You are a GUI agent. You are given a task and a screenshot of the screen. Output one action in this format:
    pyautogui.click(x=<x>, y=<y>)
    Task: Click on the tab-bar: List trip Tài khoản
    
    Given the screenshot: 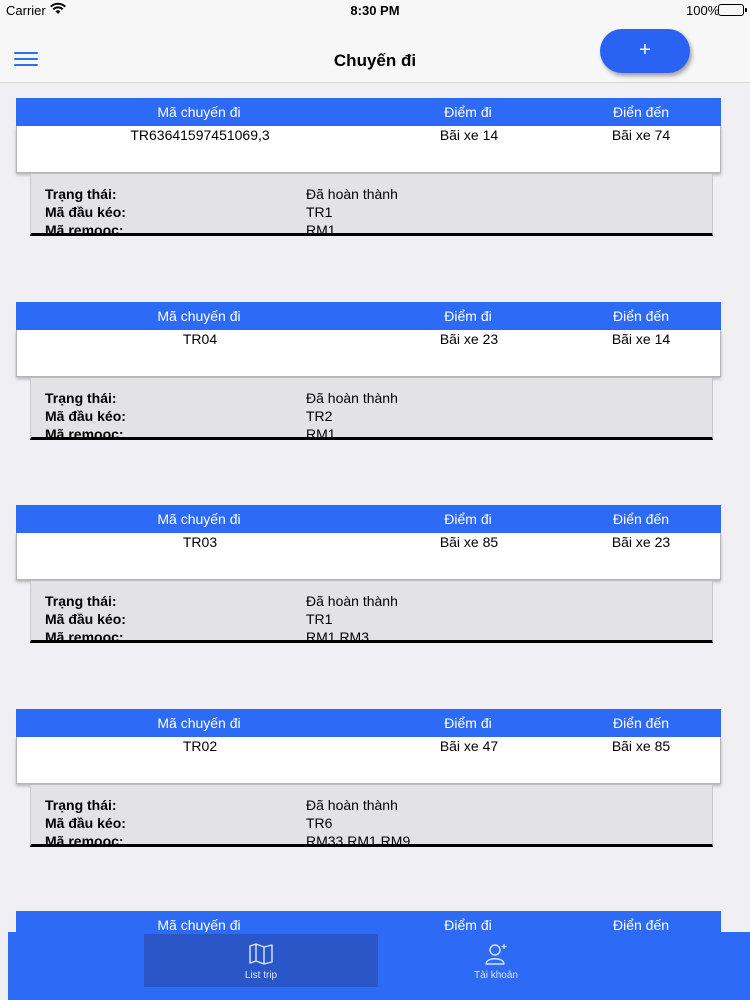 What is the action you would take?
    pyautogui.click(x=379, y=966)
    